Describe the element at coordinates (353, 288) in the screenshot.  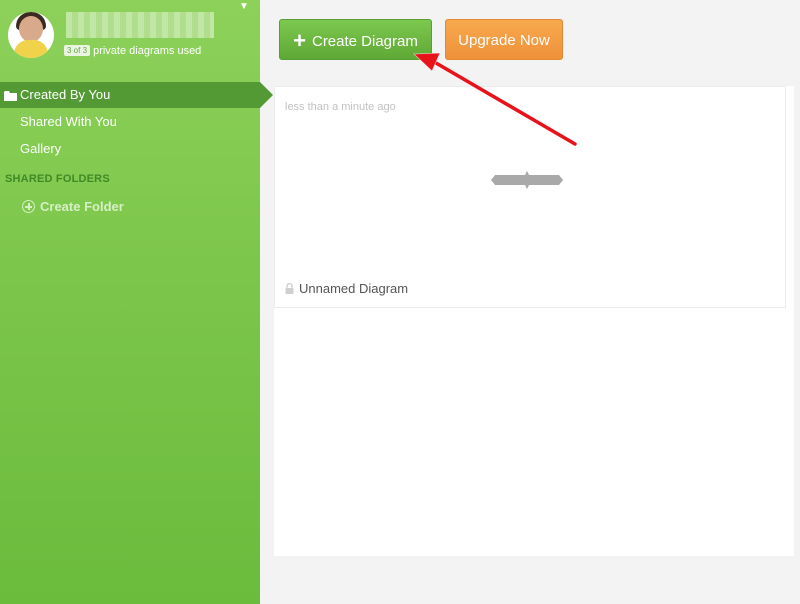
I see `diagram-name: Unnamed Diagram` at that location.